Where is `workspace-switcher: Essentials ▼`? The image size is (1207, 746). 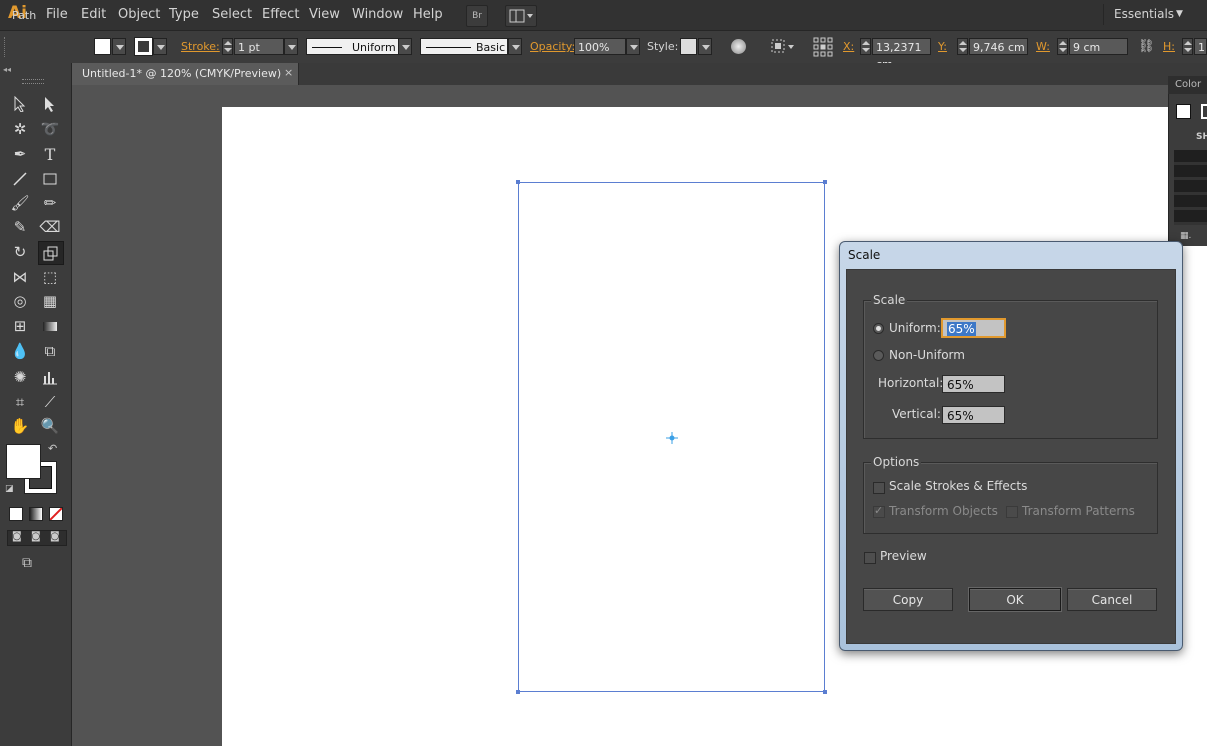 workspace-switcher: Essentials ▼ is located at coordinates (1153, 14).